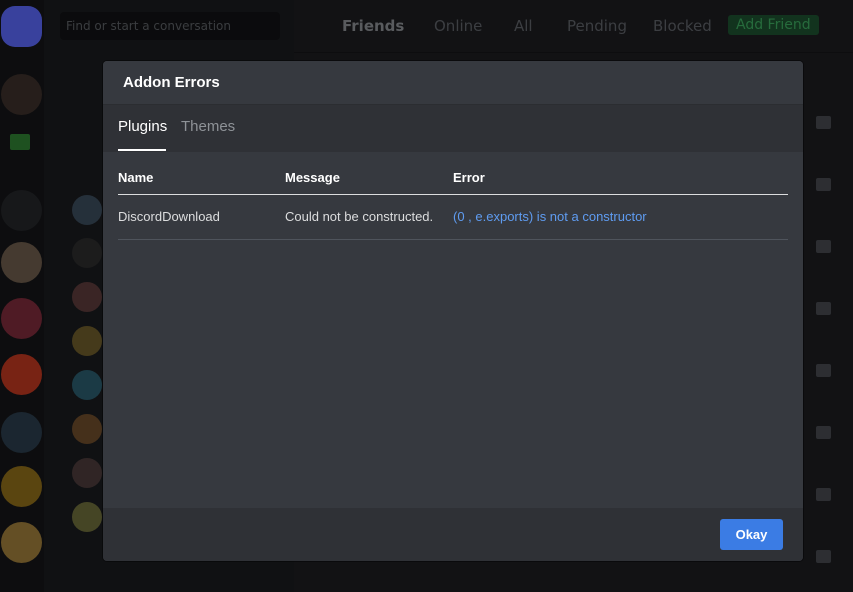 Image resolution: width=853 pixels, height=592 pixels. I want to click on tab-themes: Themes, so click(208, 126).